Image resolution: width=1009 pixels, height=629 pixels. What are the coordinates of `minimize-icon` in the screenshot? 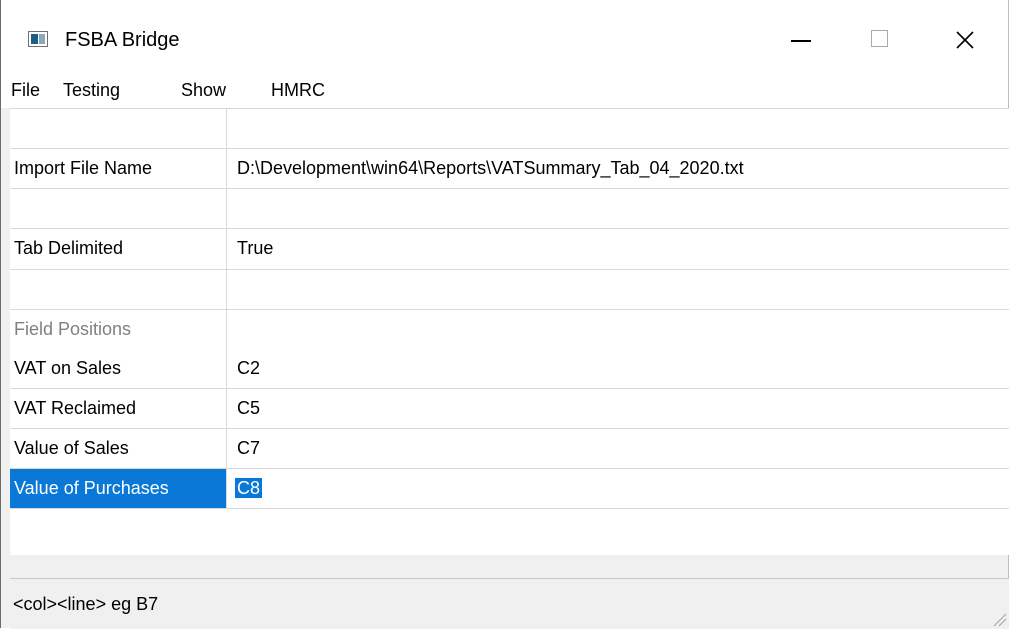 It's located at (801, 41).